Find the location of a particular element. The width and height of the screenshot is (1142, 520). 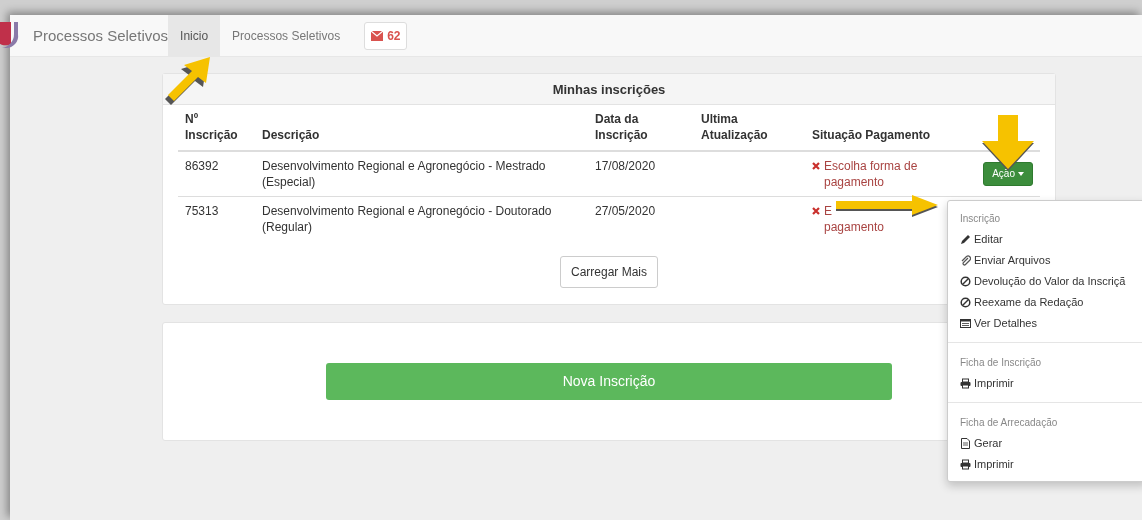

menu-header: Ficha de Arrecadação is located at coordinates (1009, 423).